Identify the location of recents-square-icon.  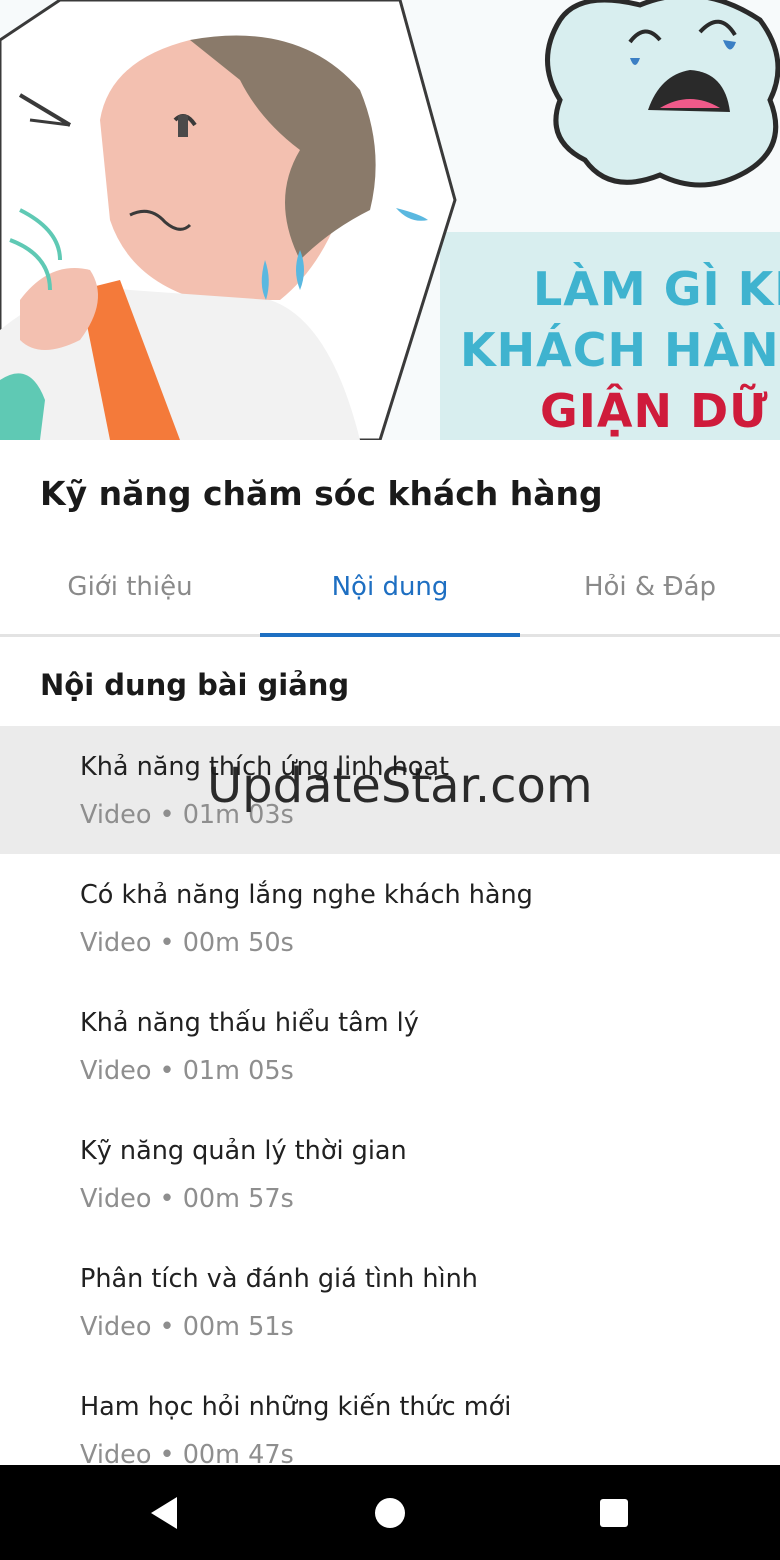
(614, 1512).